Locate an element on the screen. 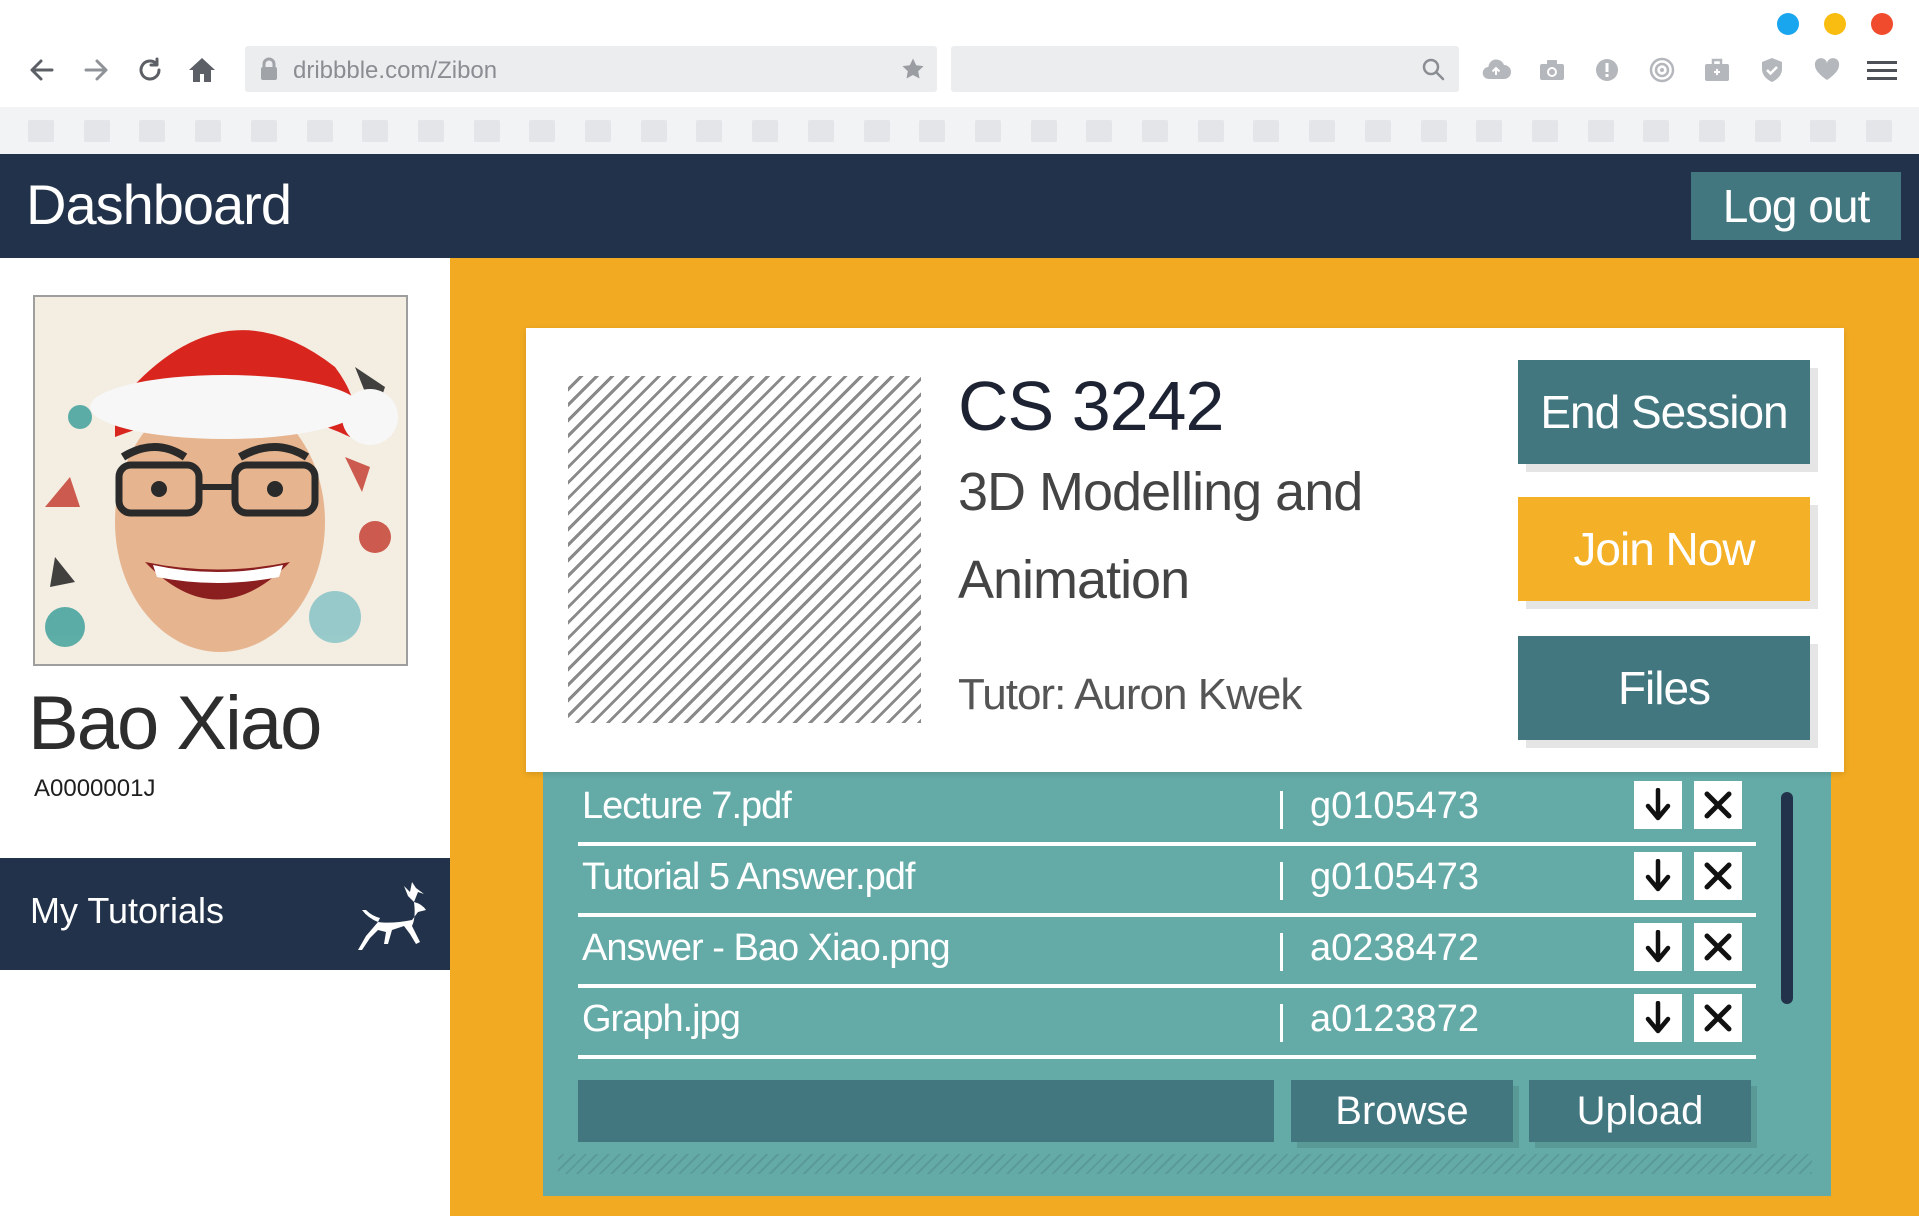  briefcase-icon is located at coordinates (1717, 70).